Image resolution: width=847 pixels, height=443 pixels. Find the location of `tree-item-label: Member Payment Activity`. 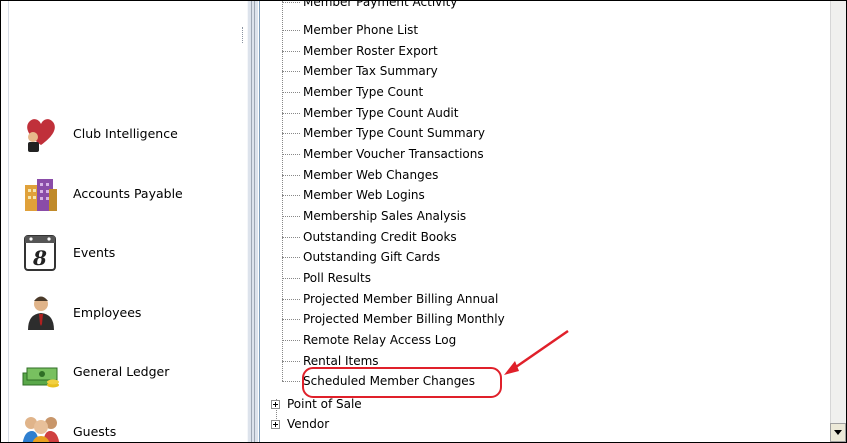

tree-item-label: Member Payment Activity is located at coordinates (380, 5).